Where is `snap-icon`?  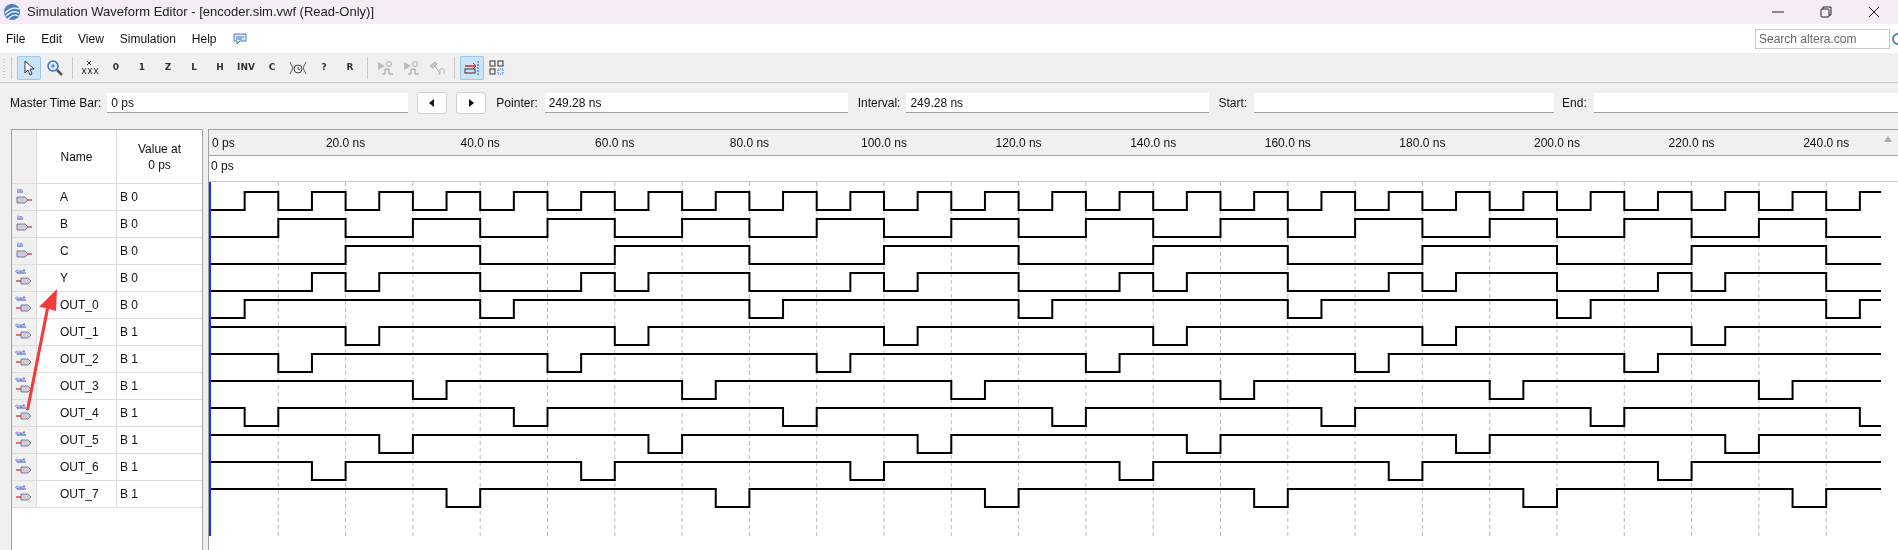 snap-icon is located at coordinates (472, 67).